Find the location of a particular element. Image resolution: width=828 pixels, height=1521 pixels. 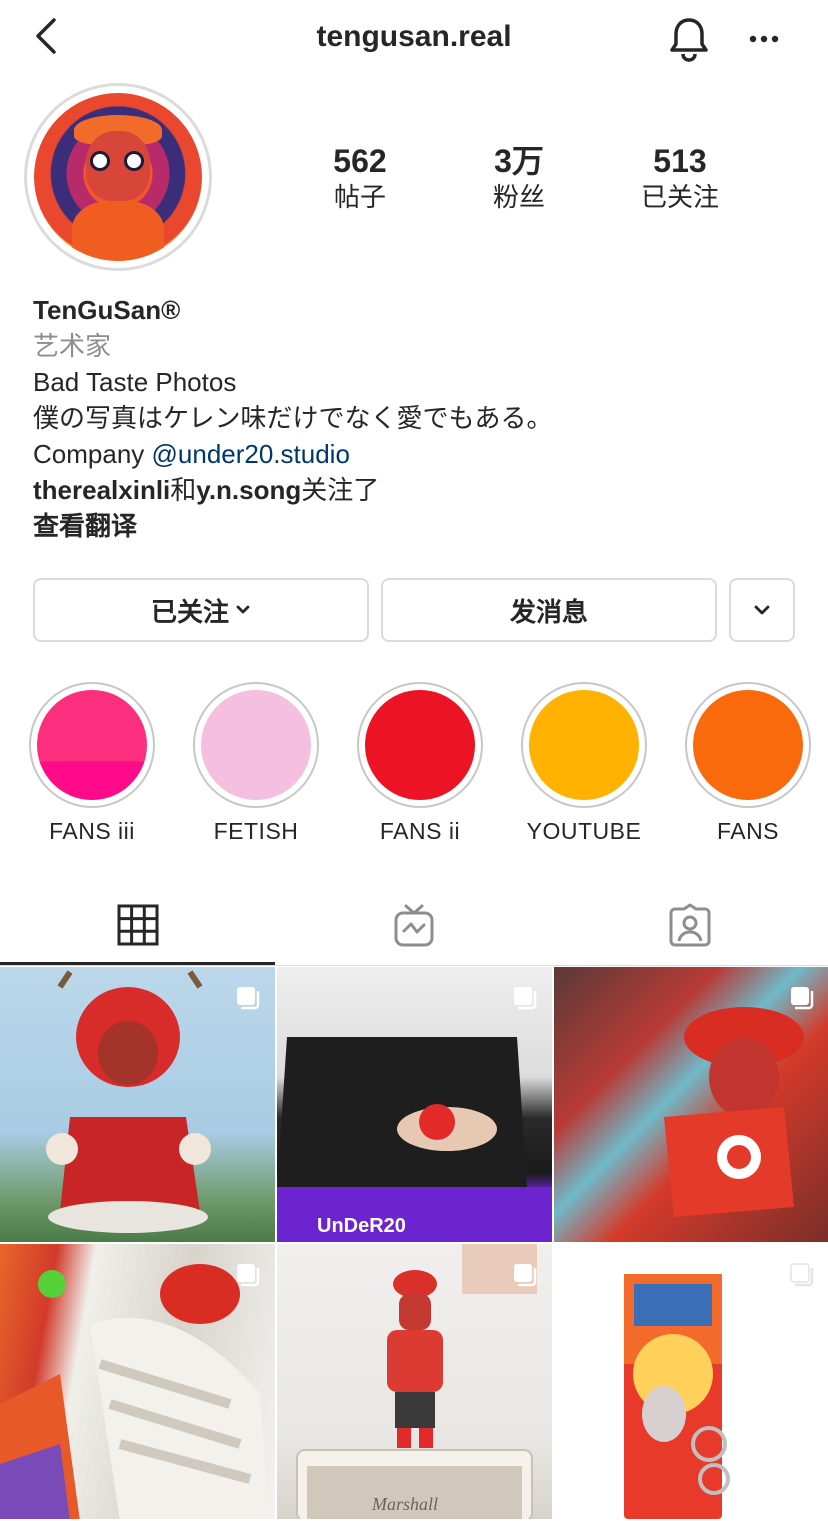

followers-label: 粉丝 is located at coordinates (518, 197).